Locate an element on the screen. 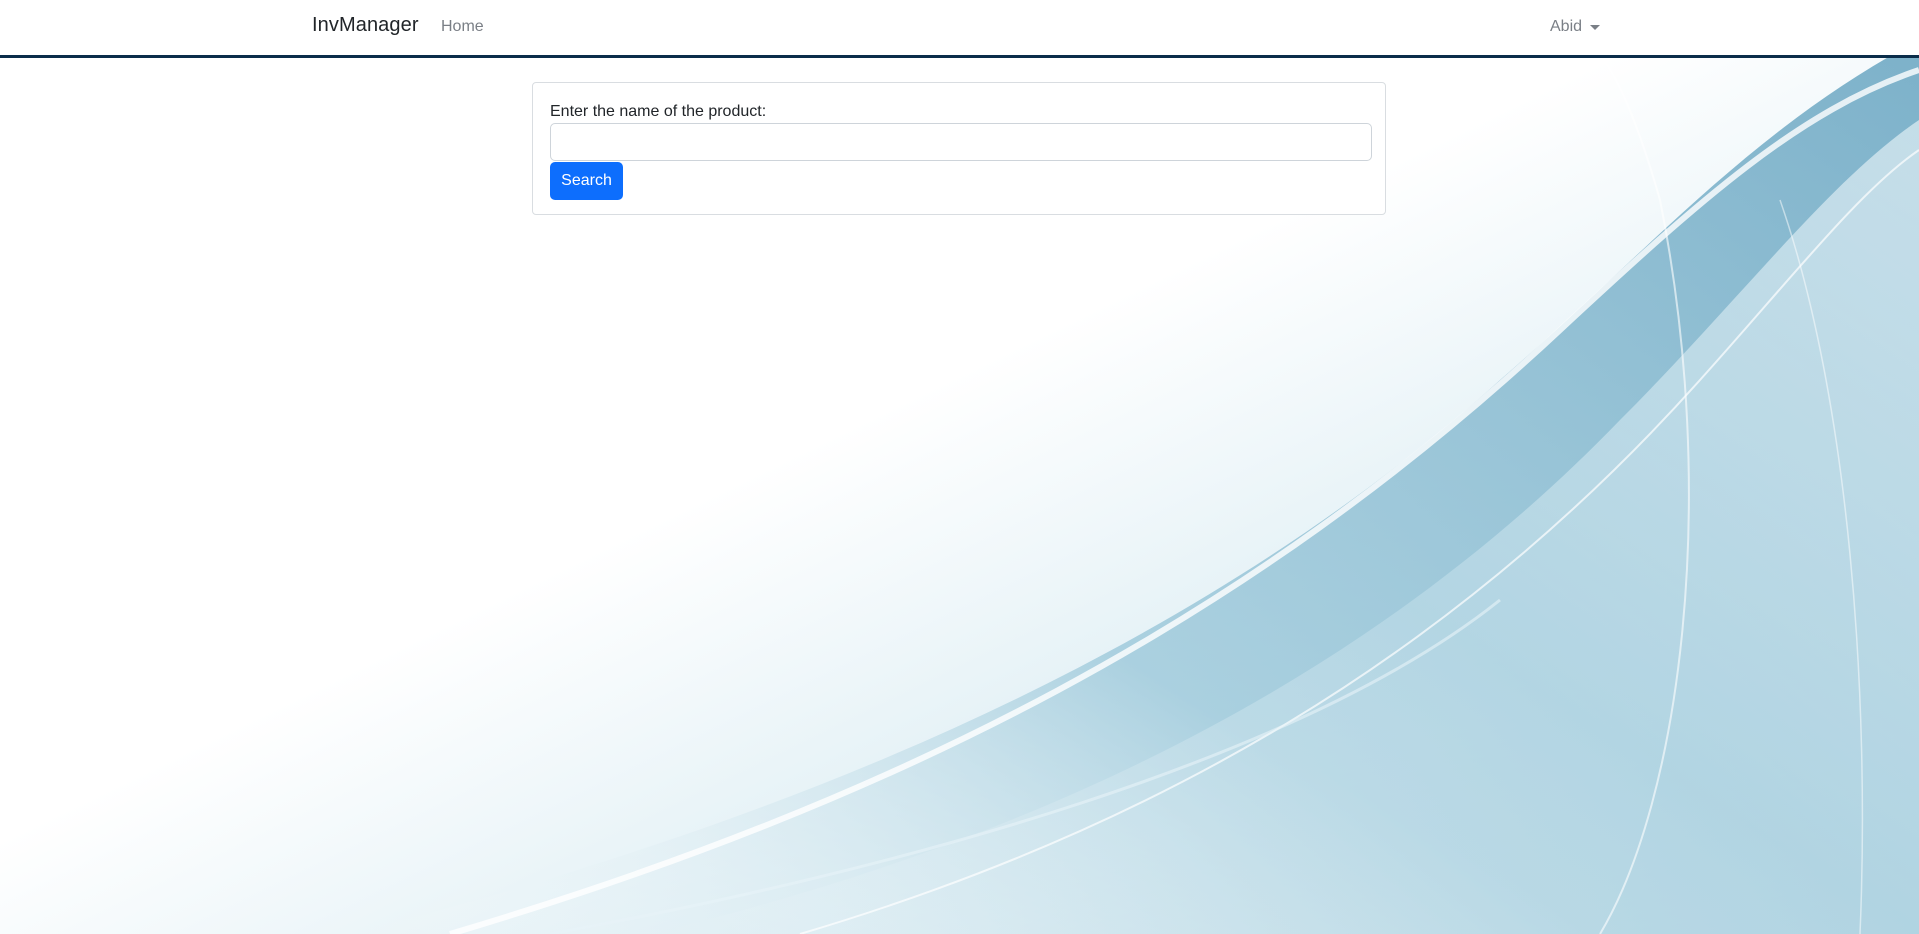  chevron-down-icon is located at coordinates (1595, 27).